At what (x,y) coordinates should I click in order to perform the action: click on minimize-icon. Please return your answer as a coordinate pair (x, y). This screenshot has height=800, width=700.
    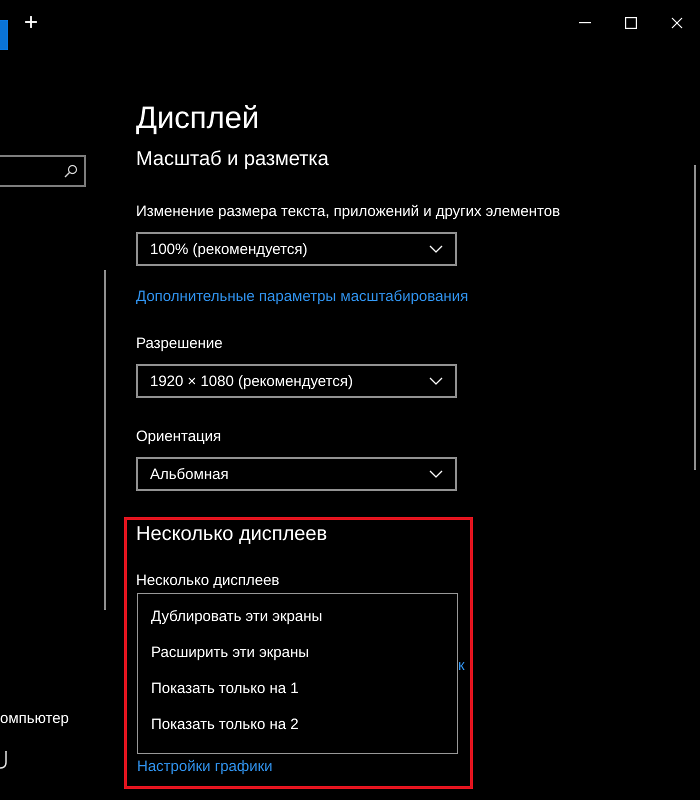
    Looking at the image, I should click on (585, 23).